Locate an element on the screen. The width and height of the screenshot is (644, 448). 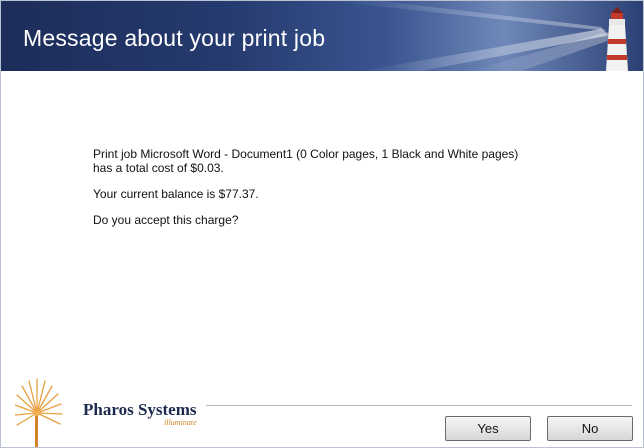
company-name: Pharos Systems is located at coordinates (140, 409).